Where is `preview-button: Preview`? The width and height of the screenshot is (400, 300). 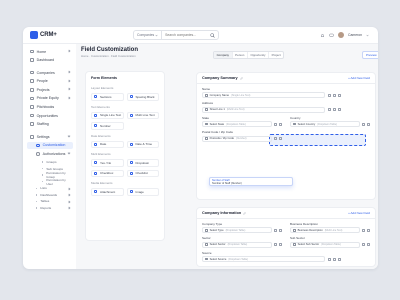 preview-button: Preview is located at coordinates (370, 55).